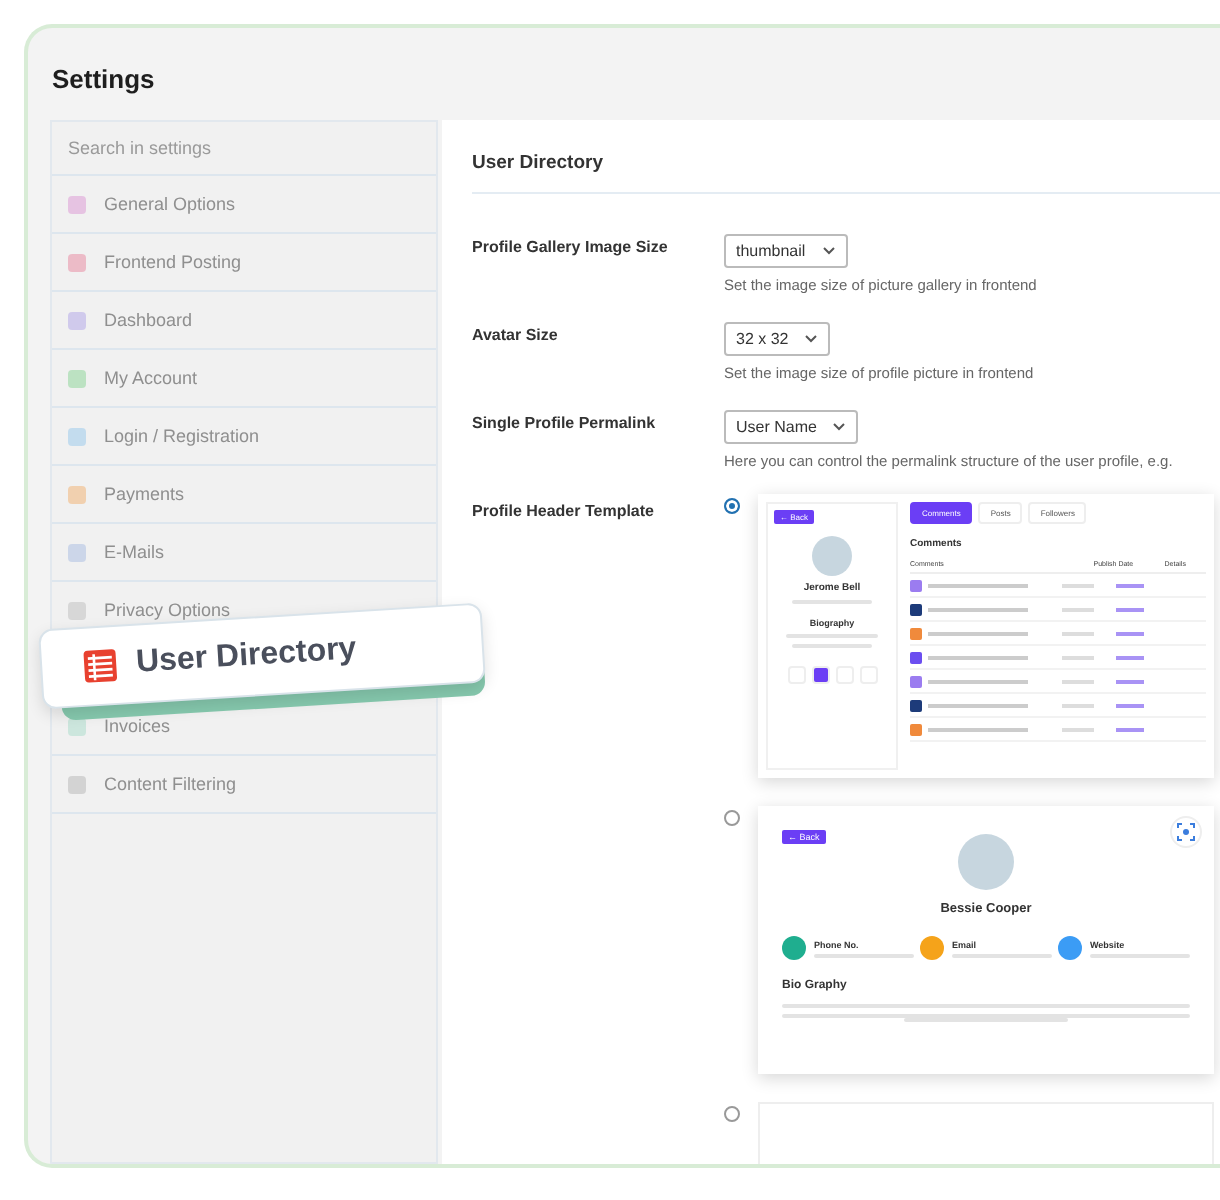 The image size is (1220, 1200). What do you see at coordinates (516, 336) in the screenshot?
I see `field-label: Avatar Size` at bounding box center [516, 336].